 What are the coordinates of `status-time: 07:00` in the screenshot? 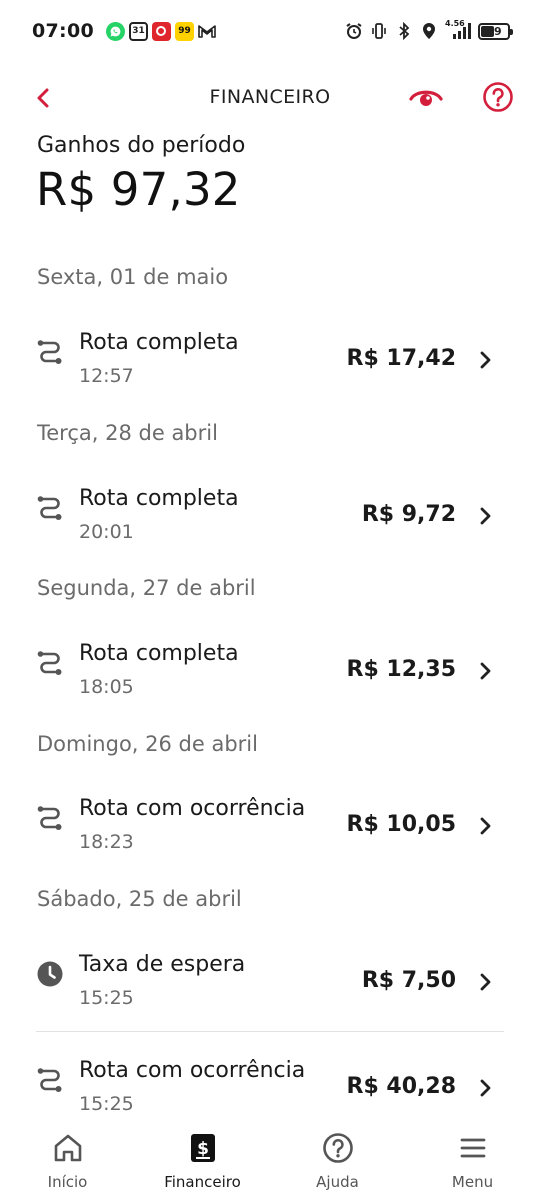 It's located at (63, 31).